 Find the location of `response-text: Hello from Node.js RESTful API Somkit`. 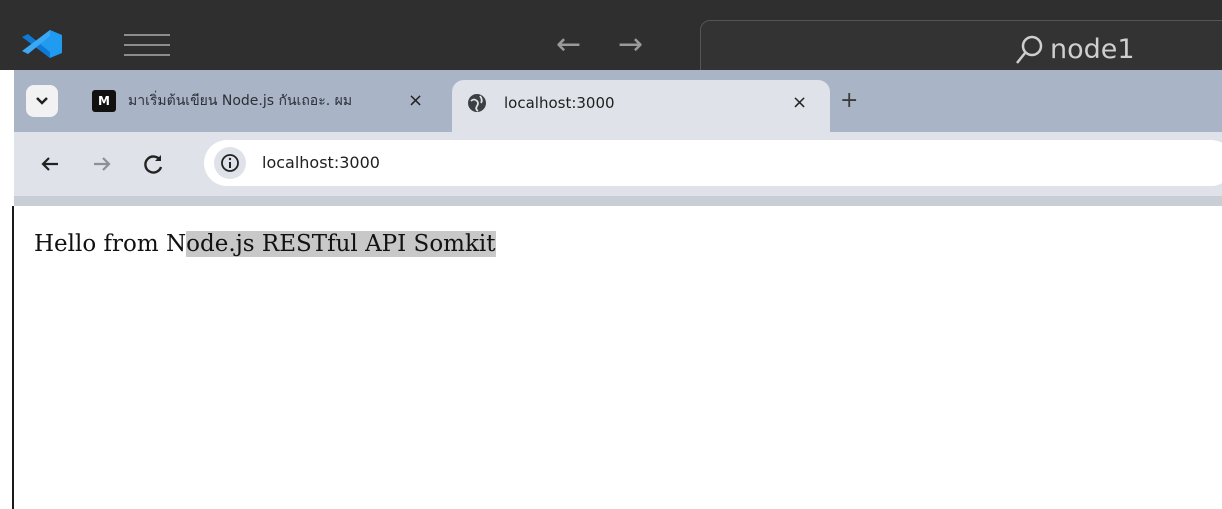

response-text: Hello from Node.js RESTful API Somkit is located at coordinates (265, 244).